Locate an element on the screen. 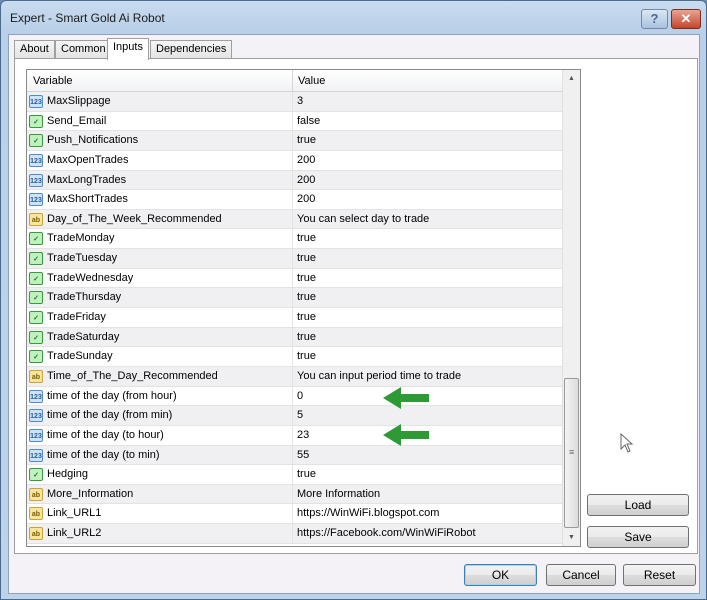 The height and width of the screenshot is (600, 707). variable-value: 55 is located at coordinates (303, 455).